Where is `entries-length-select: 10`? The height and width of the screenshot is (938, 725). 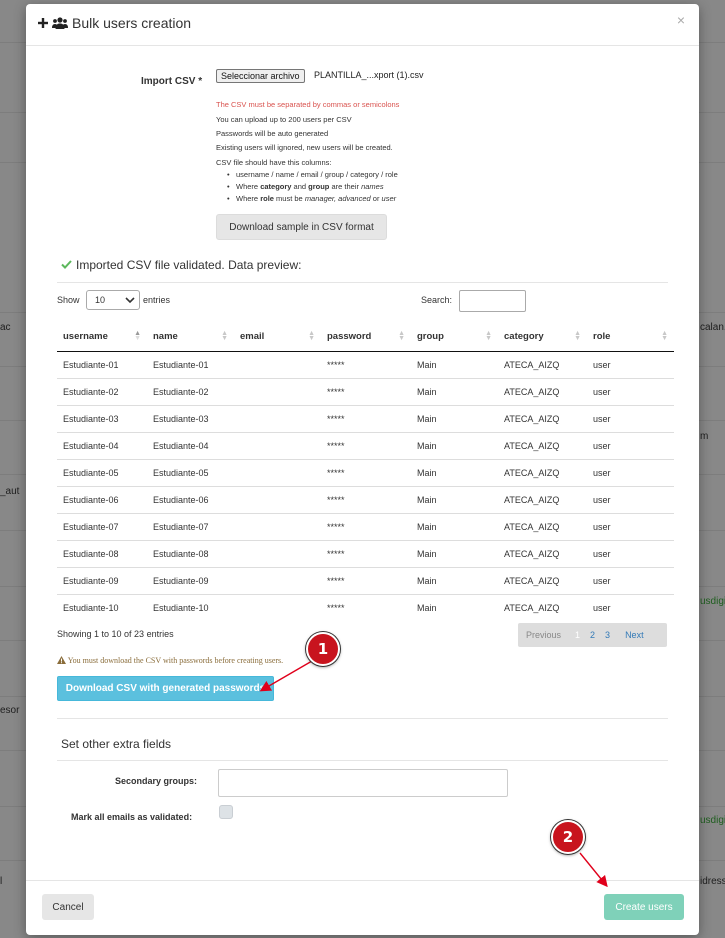
entries-length-select: 10 is located at coordinates (113, 300).